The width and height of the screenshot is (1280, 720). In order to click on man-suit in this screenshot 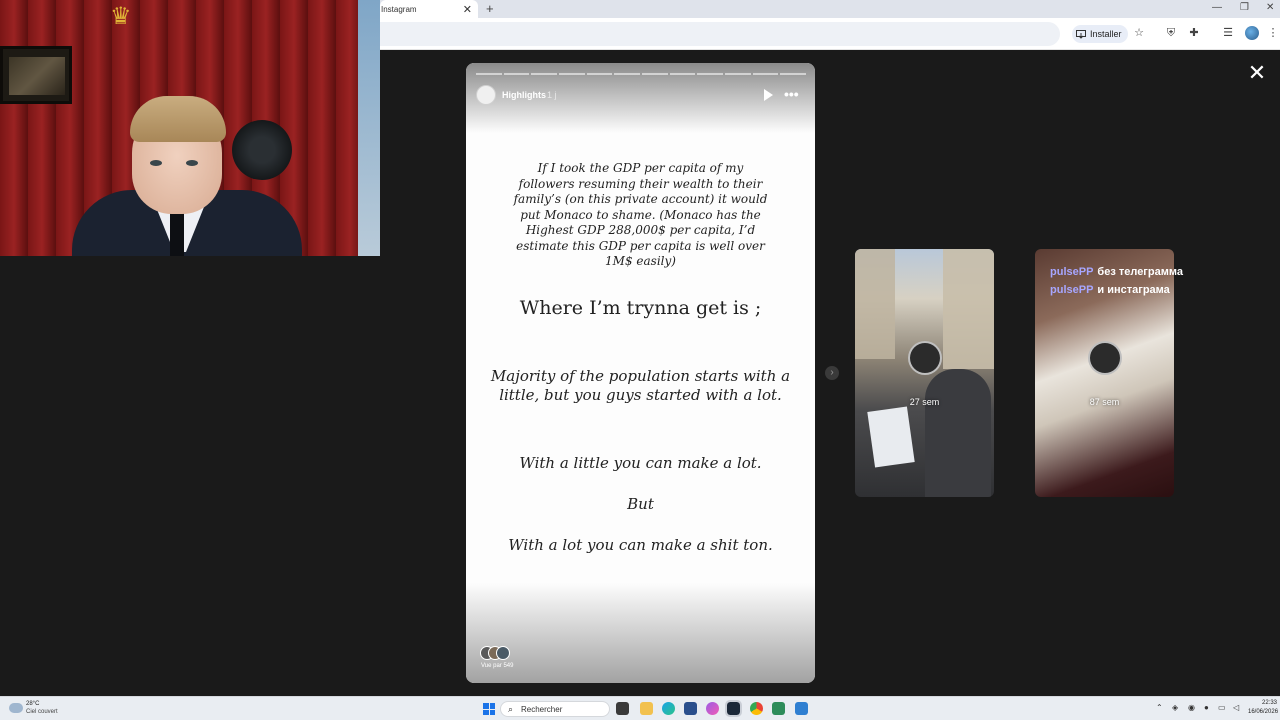, I will do `click(958, 433)`.